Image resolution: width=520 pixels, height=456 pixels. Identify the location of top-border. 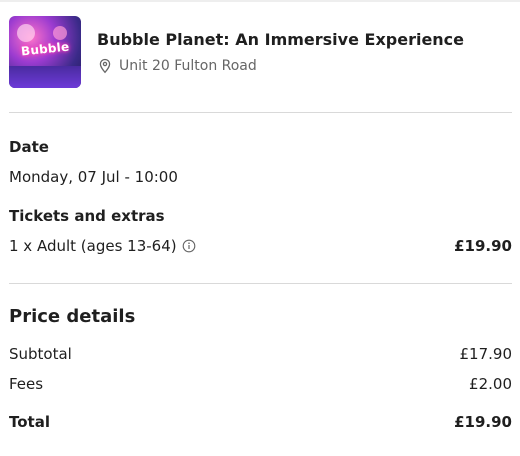
(260, 1).